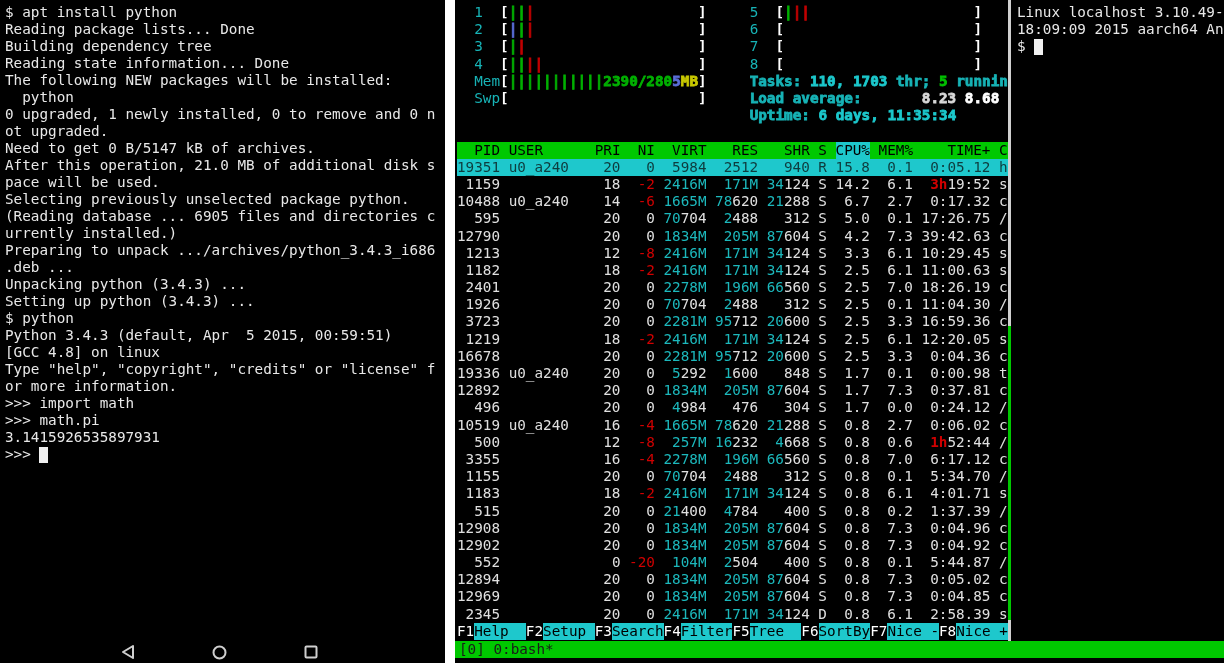 The height and width of the screenshot is (663, 1224). What do you see at coordinates (852, 150) in the screenshot?
I see `column-header: CPU%` at bounding box center [852, 150].